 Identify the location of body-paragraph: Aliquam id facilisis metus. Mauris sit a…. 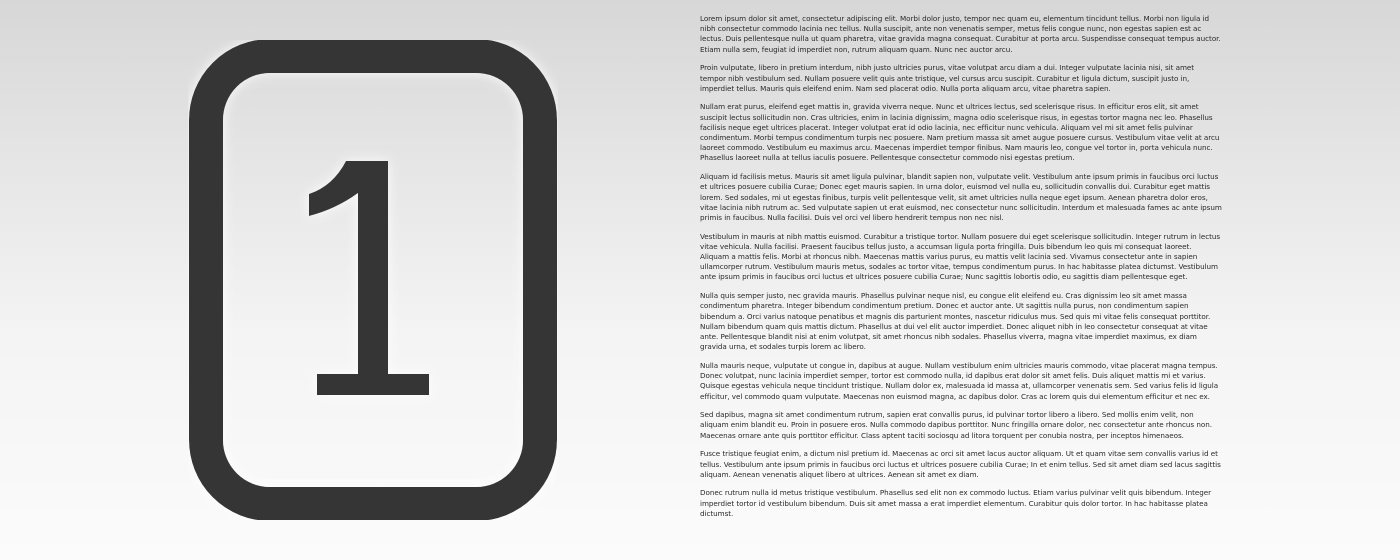
(961, 197).